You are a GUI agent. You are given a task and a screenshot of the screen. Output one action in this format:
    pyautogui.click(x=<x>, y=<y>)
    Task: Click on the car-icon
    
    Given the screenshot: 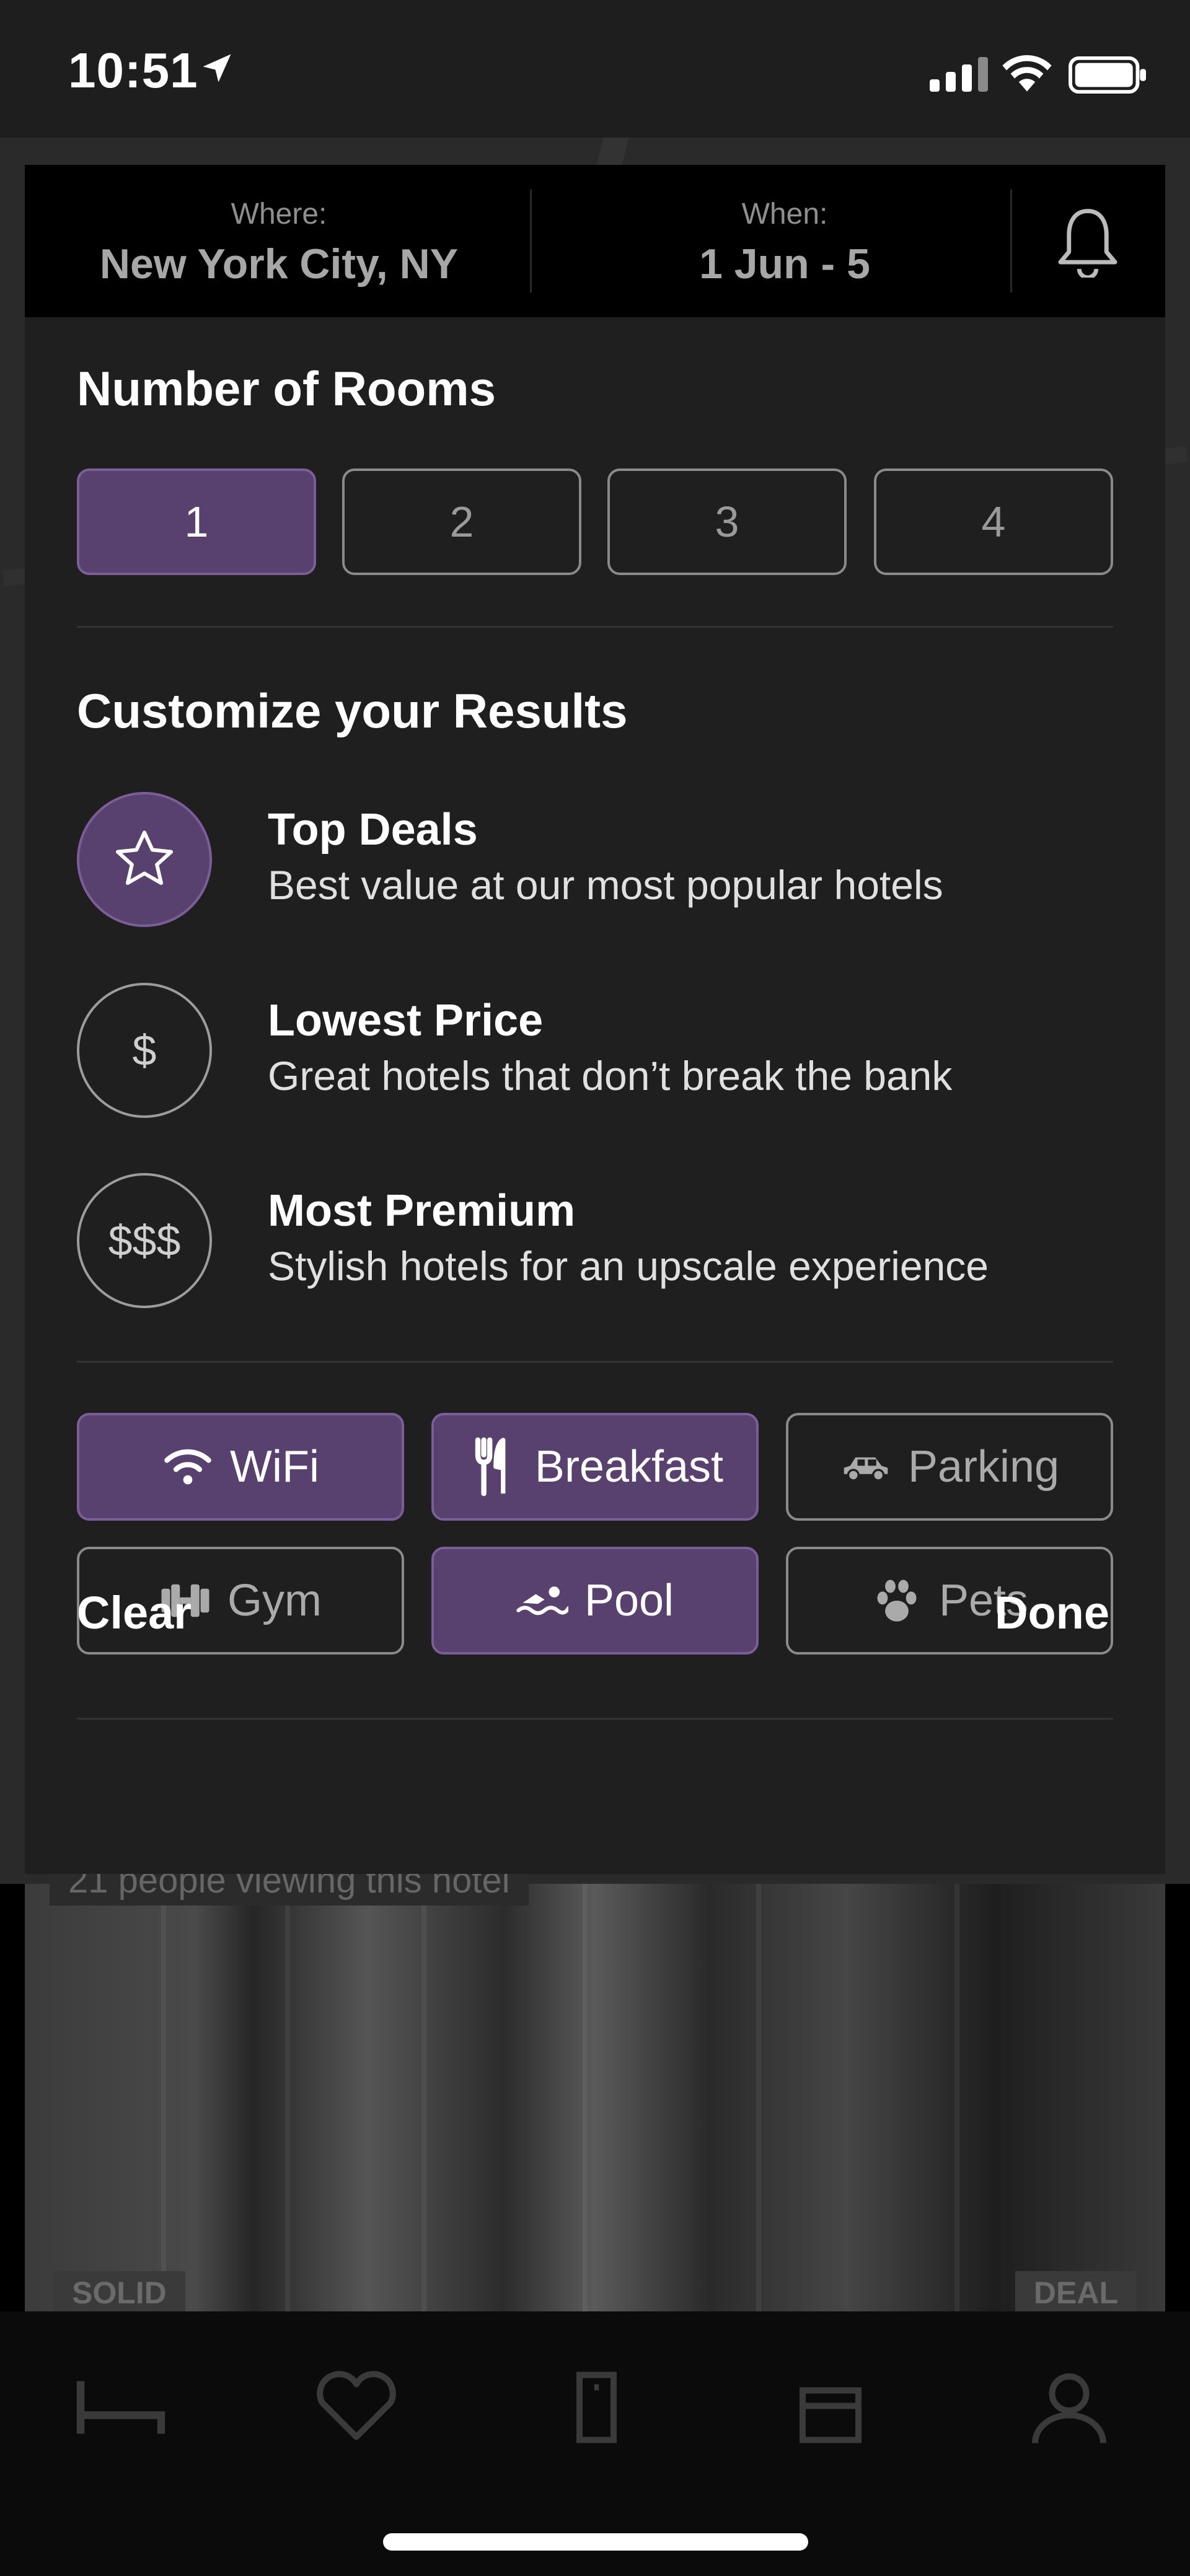 What is the action you would take?
    pyautogui.click(x=866, y=1467)
    